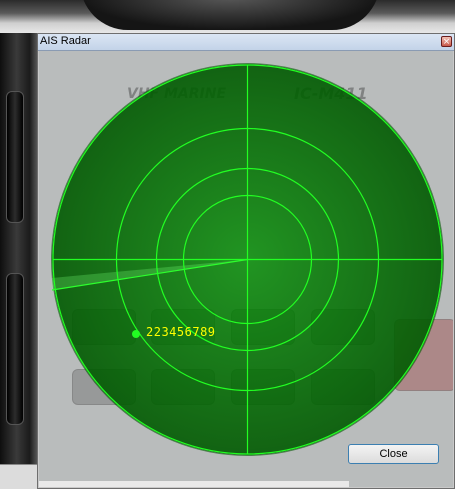  What do you see at coordinates (246, 42) in the screenshot?
I see `title-bar: AIS Radar ×` at bounding box center [246, 42].